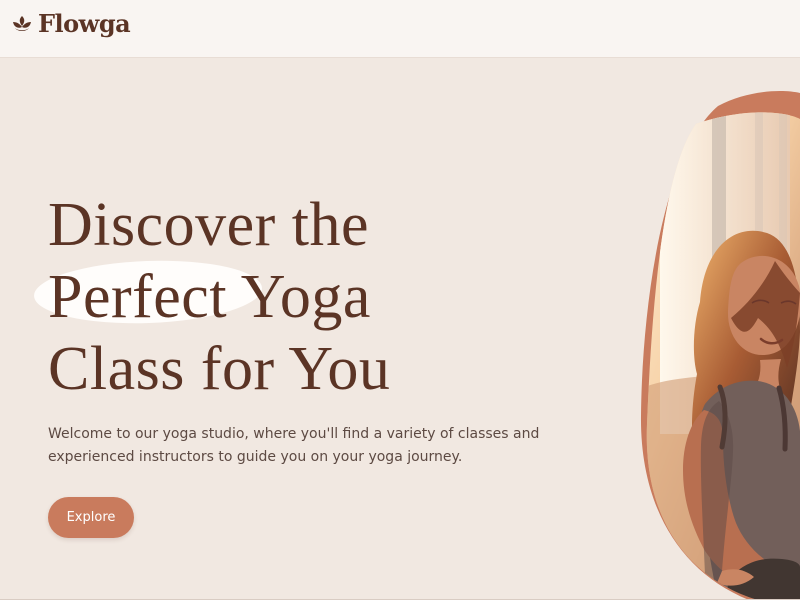 This screenshot has height=600, width=800. What do you see at coordinates (219, 369) in the screenshot?
I see `headline-text-3: Class for You` at bounding box center [219, 369].